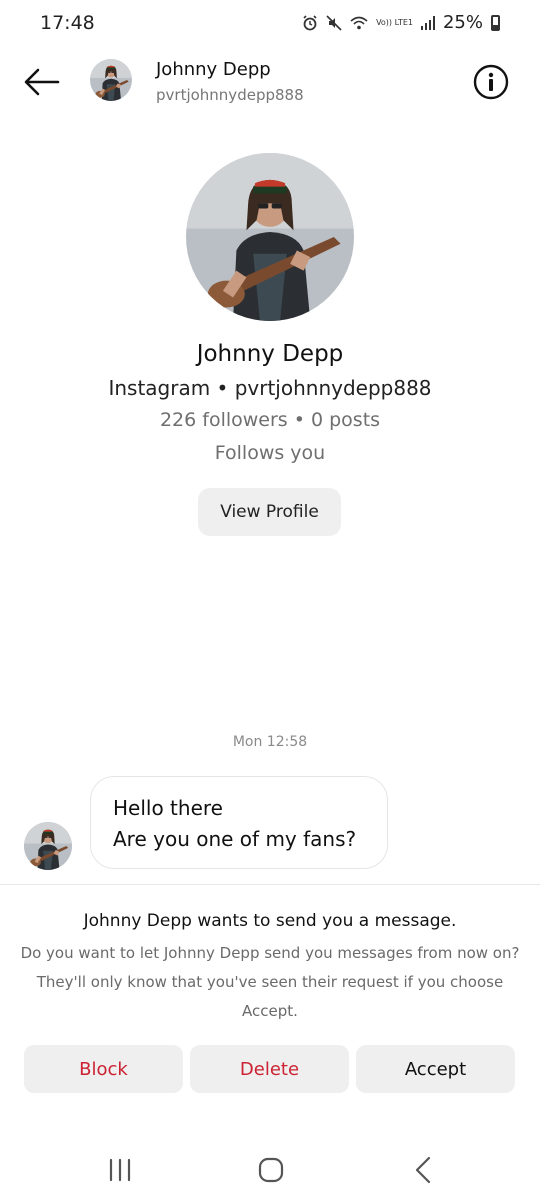  What do you see at coordinates (270, 82) in the screenshot?
I see `chat-header: Johnny Depp pvrtjohnnydepp888` at bounding box center [270, 82].